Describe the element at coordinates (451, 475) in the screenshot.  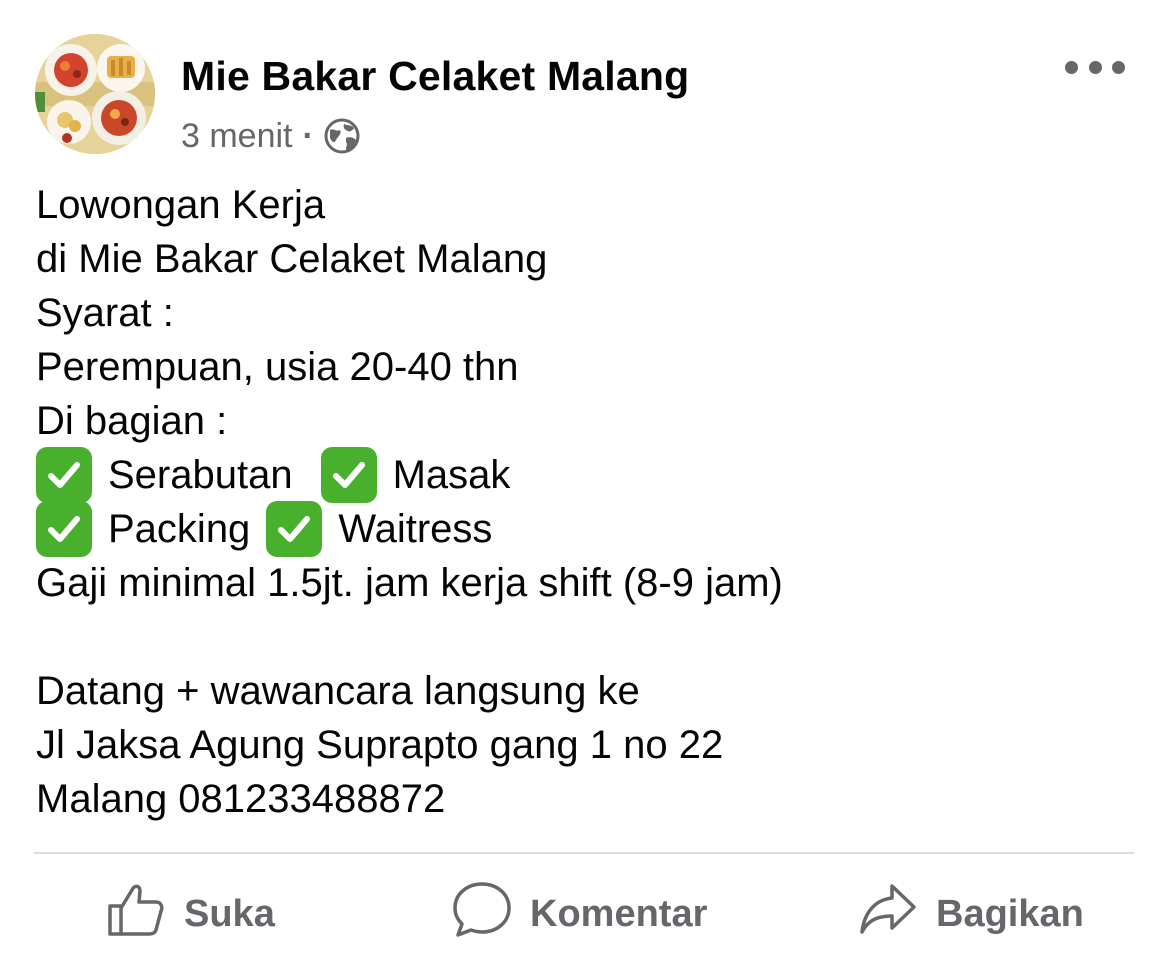
I see `role-label: Masak` at that location.